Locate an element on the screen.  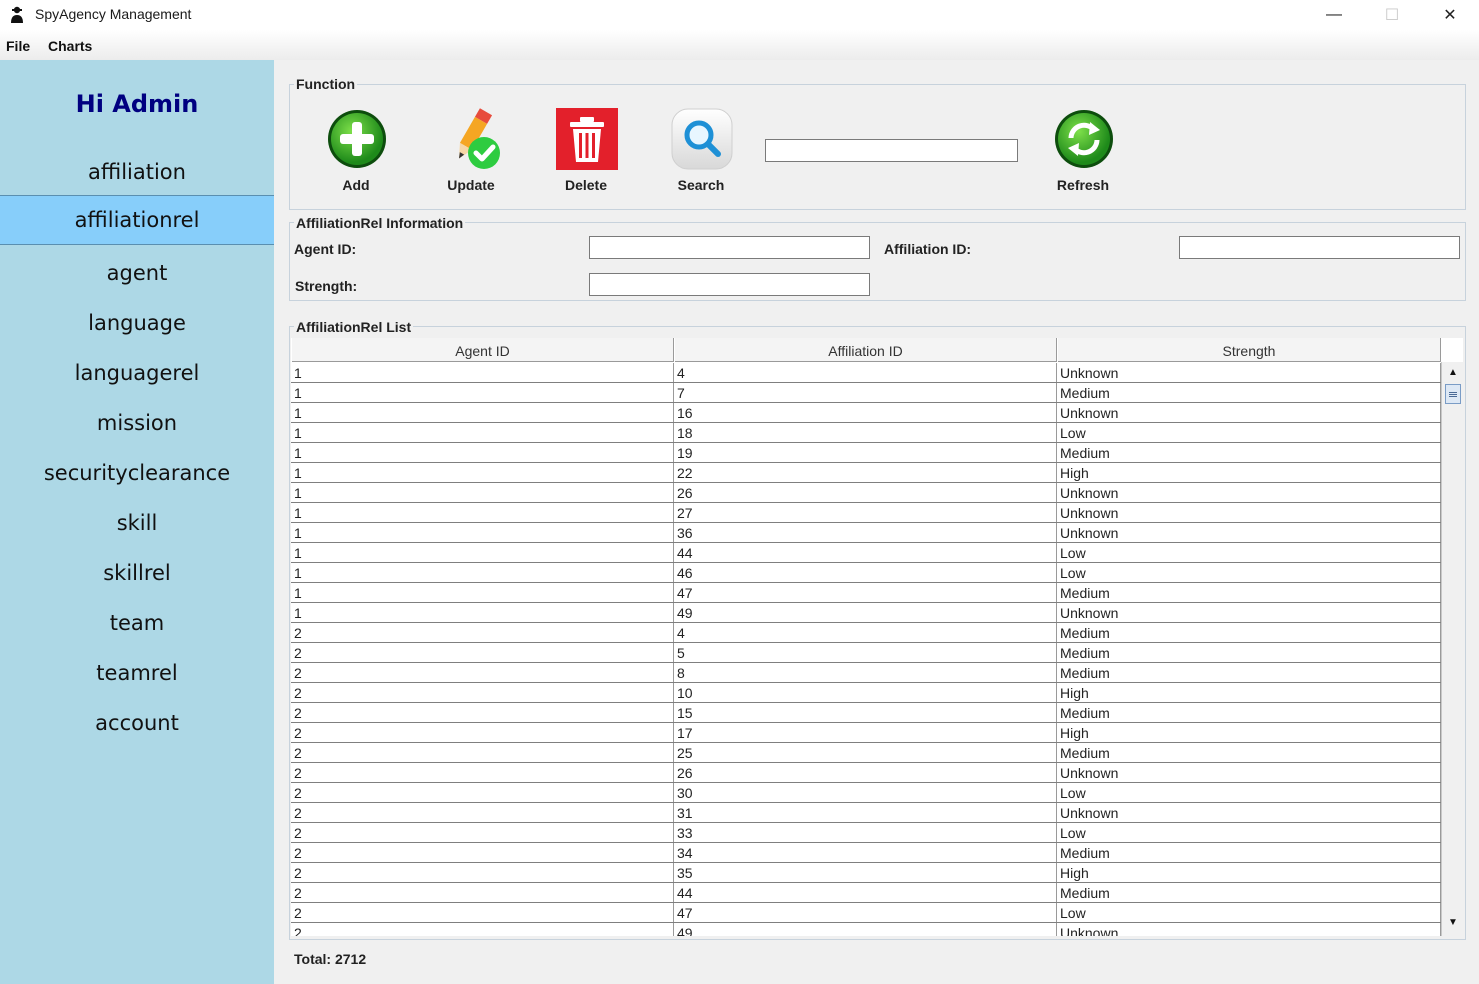
cell-affiliation-id: 7 is located at coordinates (865, 392).